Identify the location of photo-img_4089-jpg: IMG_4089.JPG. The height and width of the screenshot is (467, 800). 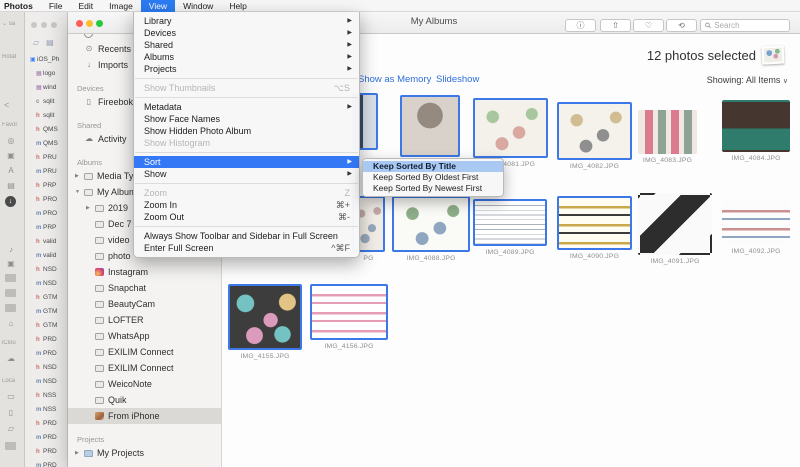
(510, 227).